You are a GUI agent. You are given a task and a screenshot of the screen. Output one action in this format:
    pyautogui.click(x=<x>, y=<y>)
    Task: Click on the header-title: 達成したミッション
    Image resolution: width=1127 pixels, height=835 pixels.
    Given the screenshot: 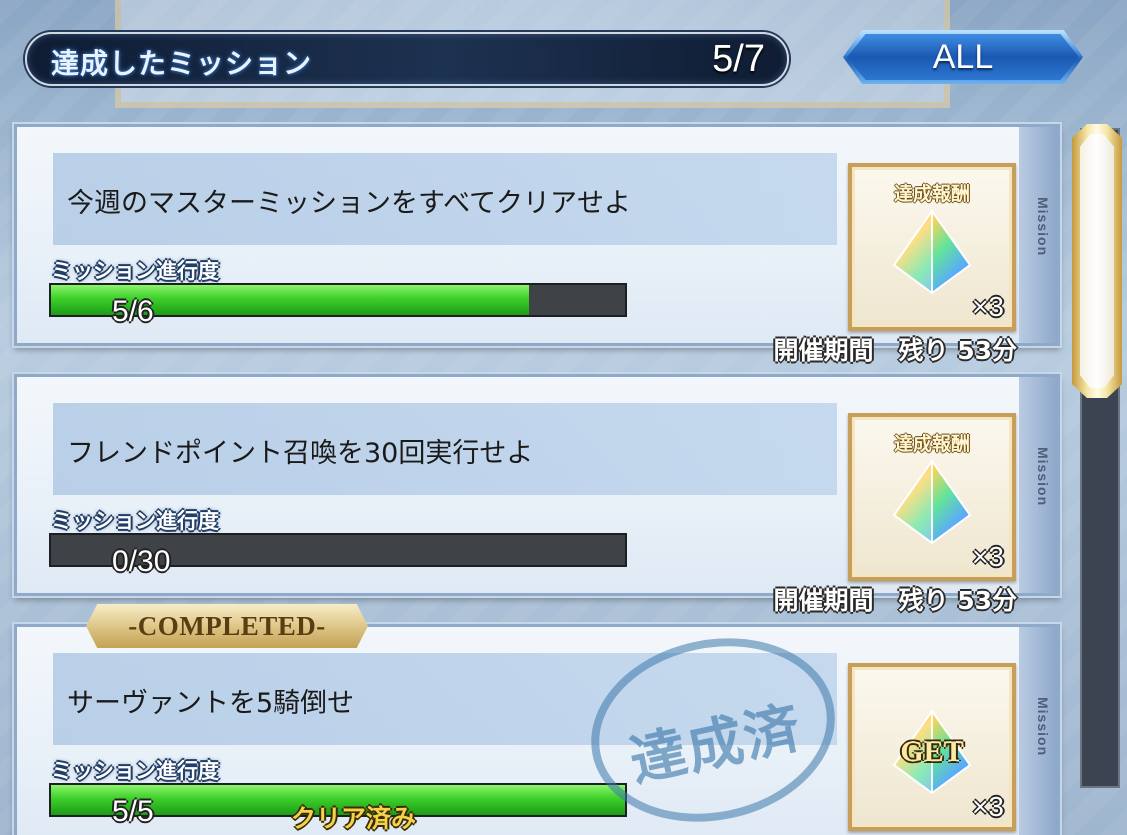 What is the action you would take?
    pyautogui.click(x=182, y=63)
    